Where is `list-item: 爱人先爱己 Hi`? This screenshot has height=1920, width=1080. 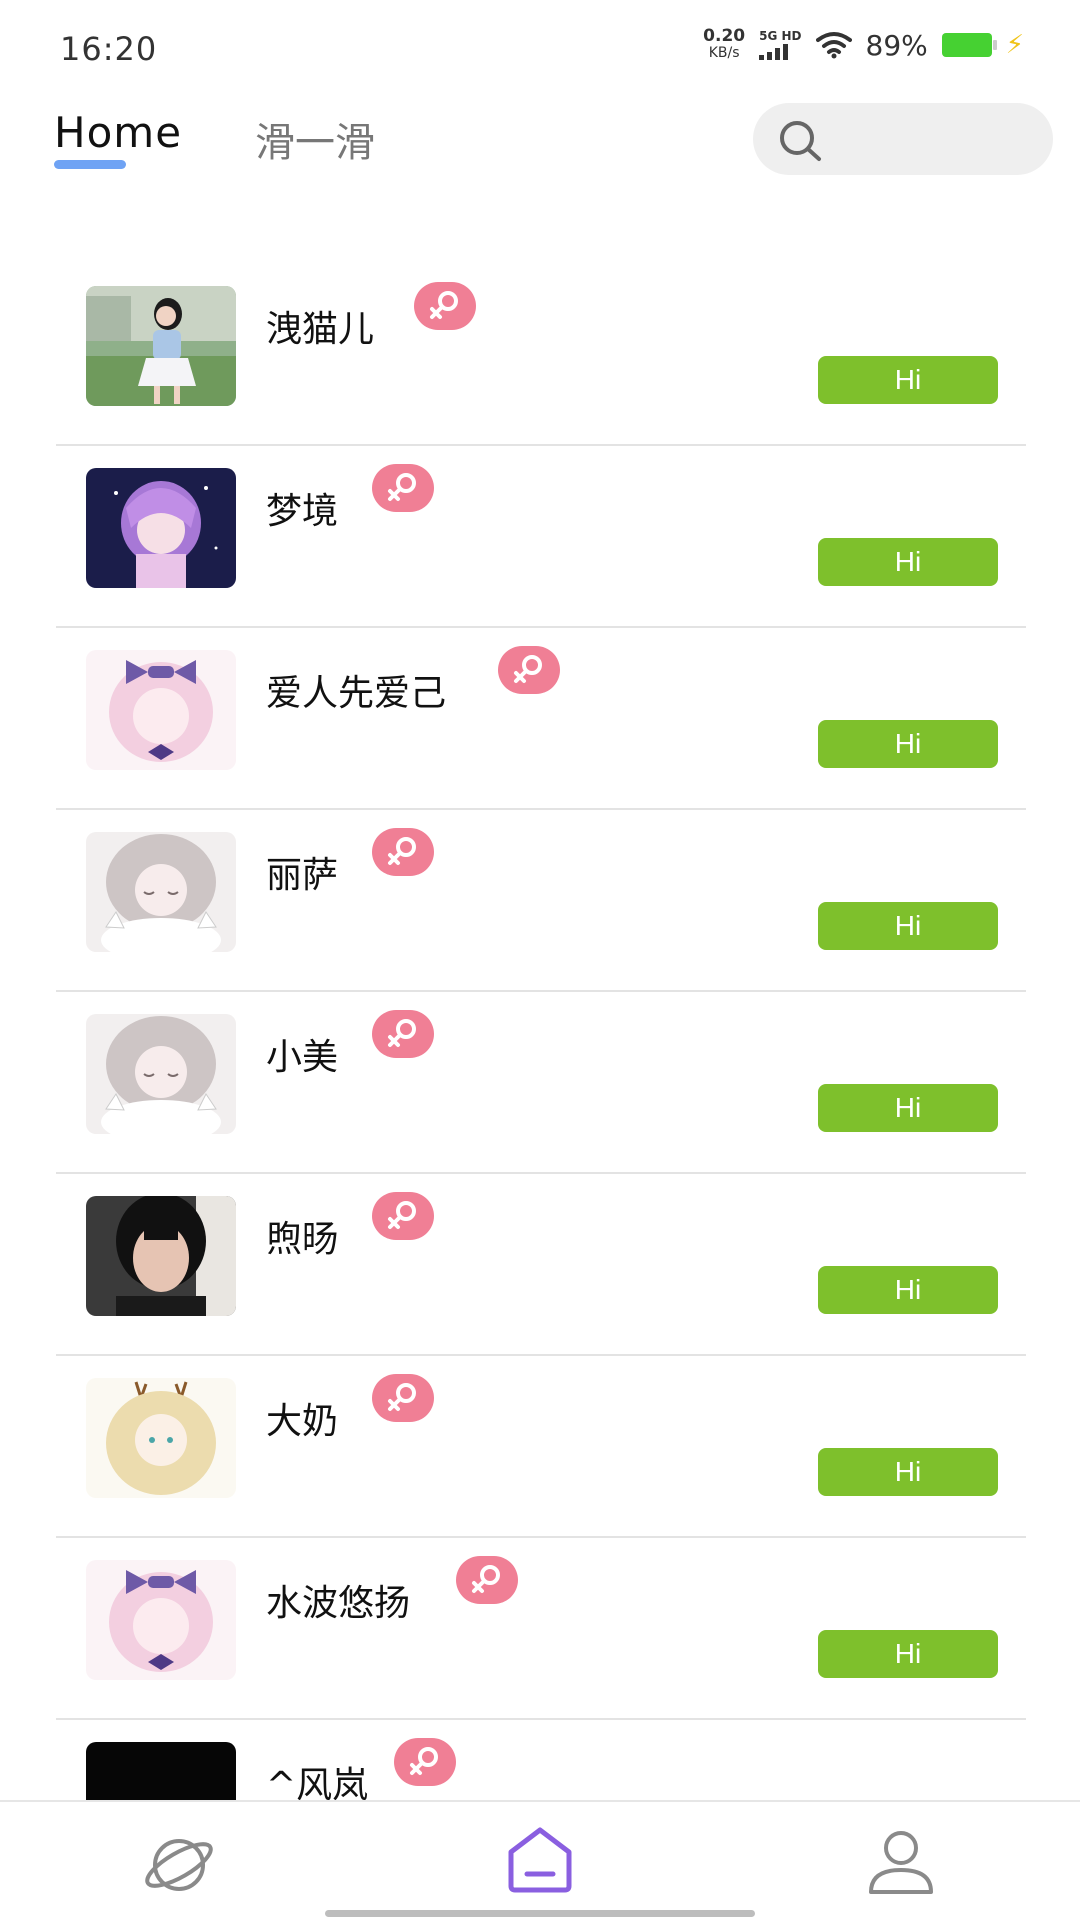
list-item: 爱人先爱己 Hi is located at coordinates (540, 719).